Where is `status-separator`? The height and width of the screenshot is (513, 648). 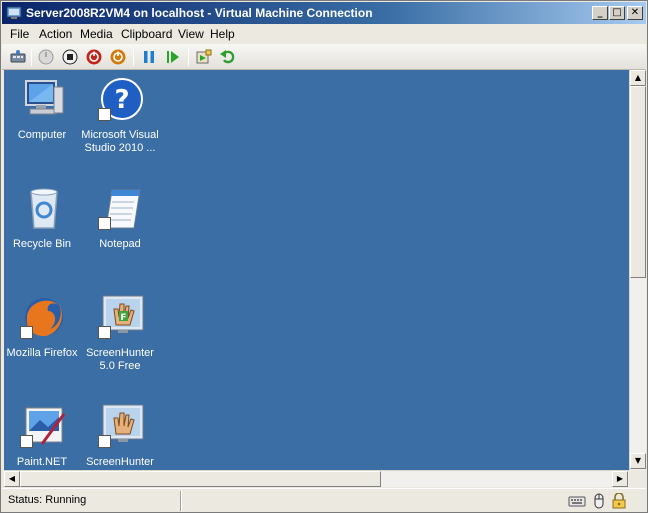
status-separator is located at coordinates (181, 501).